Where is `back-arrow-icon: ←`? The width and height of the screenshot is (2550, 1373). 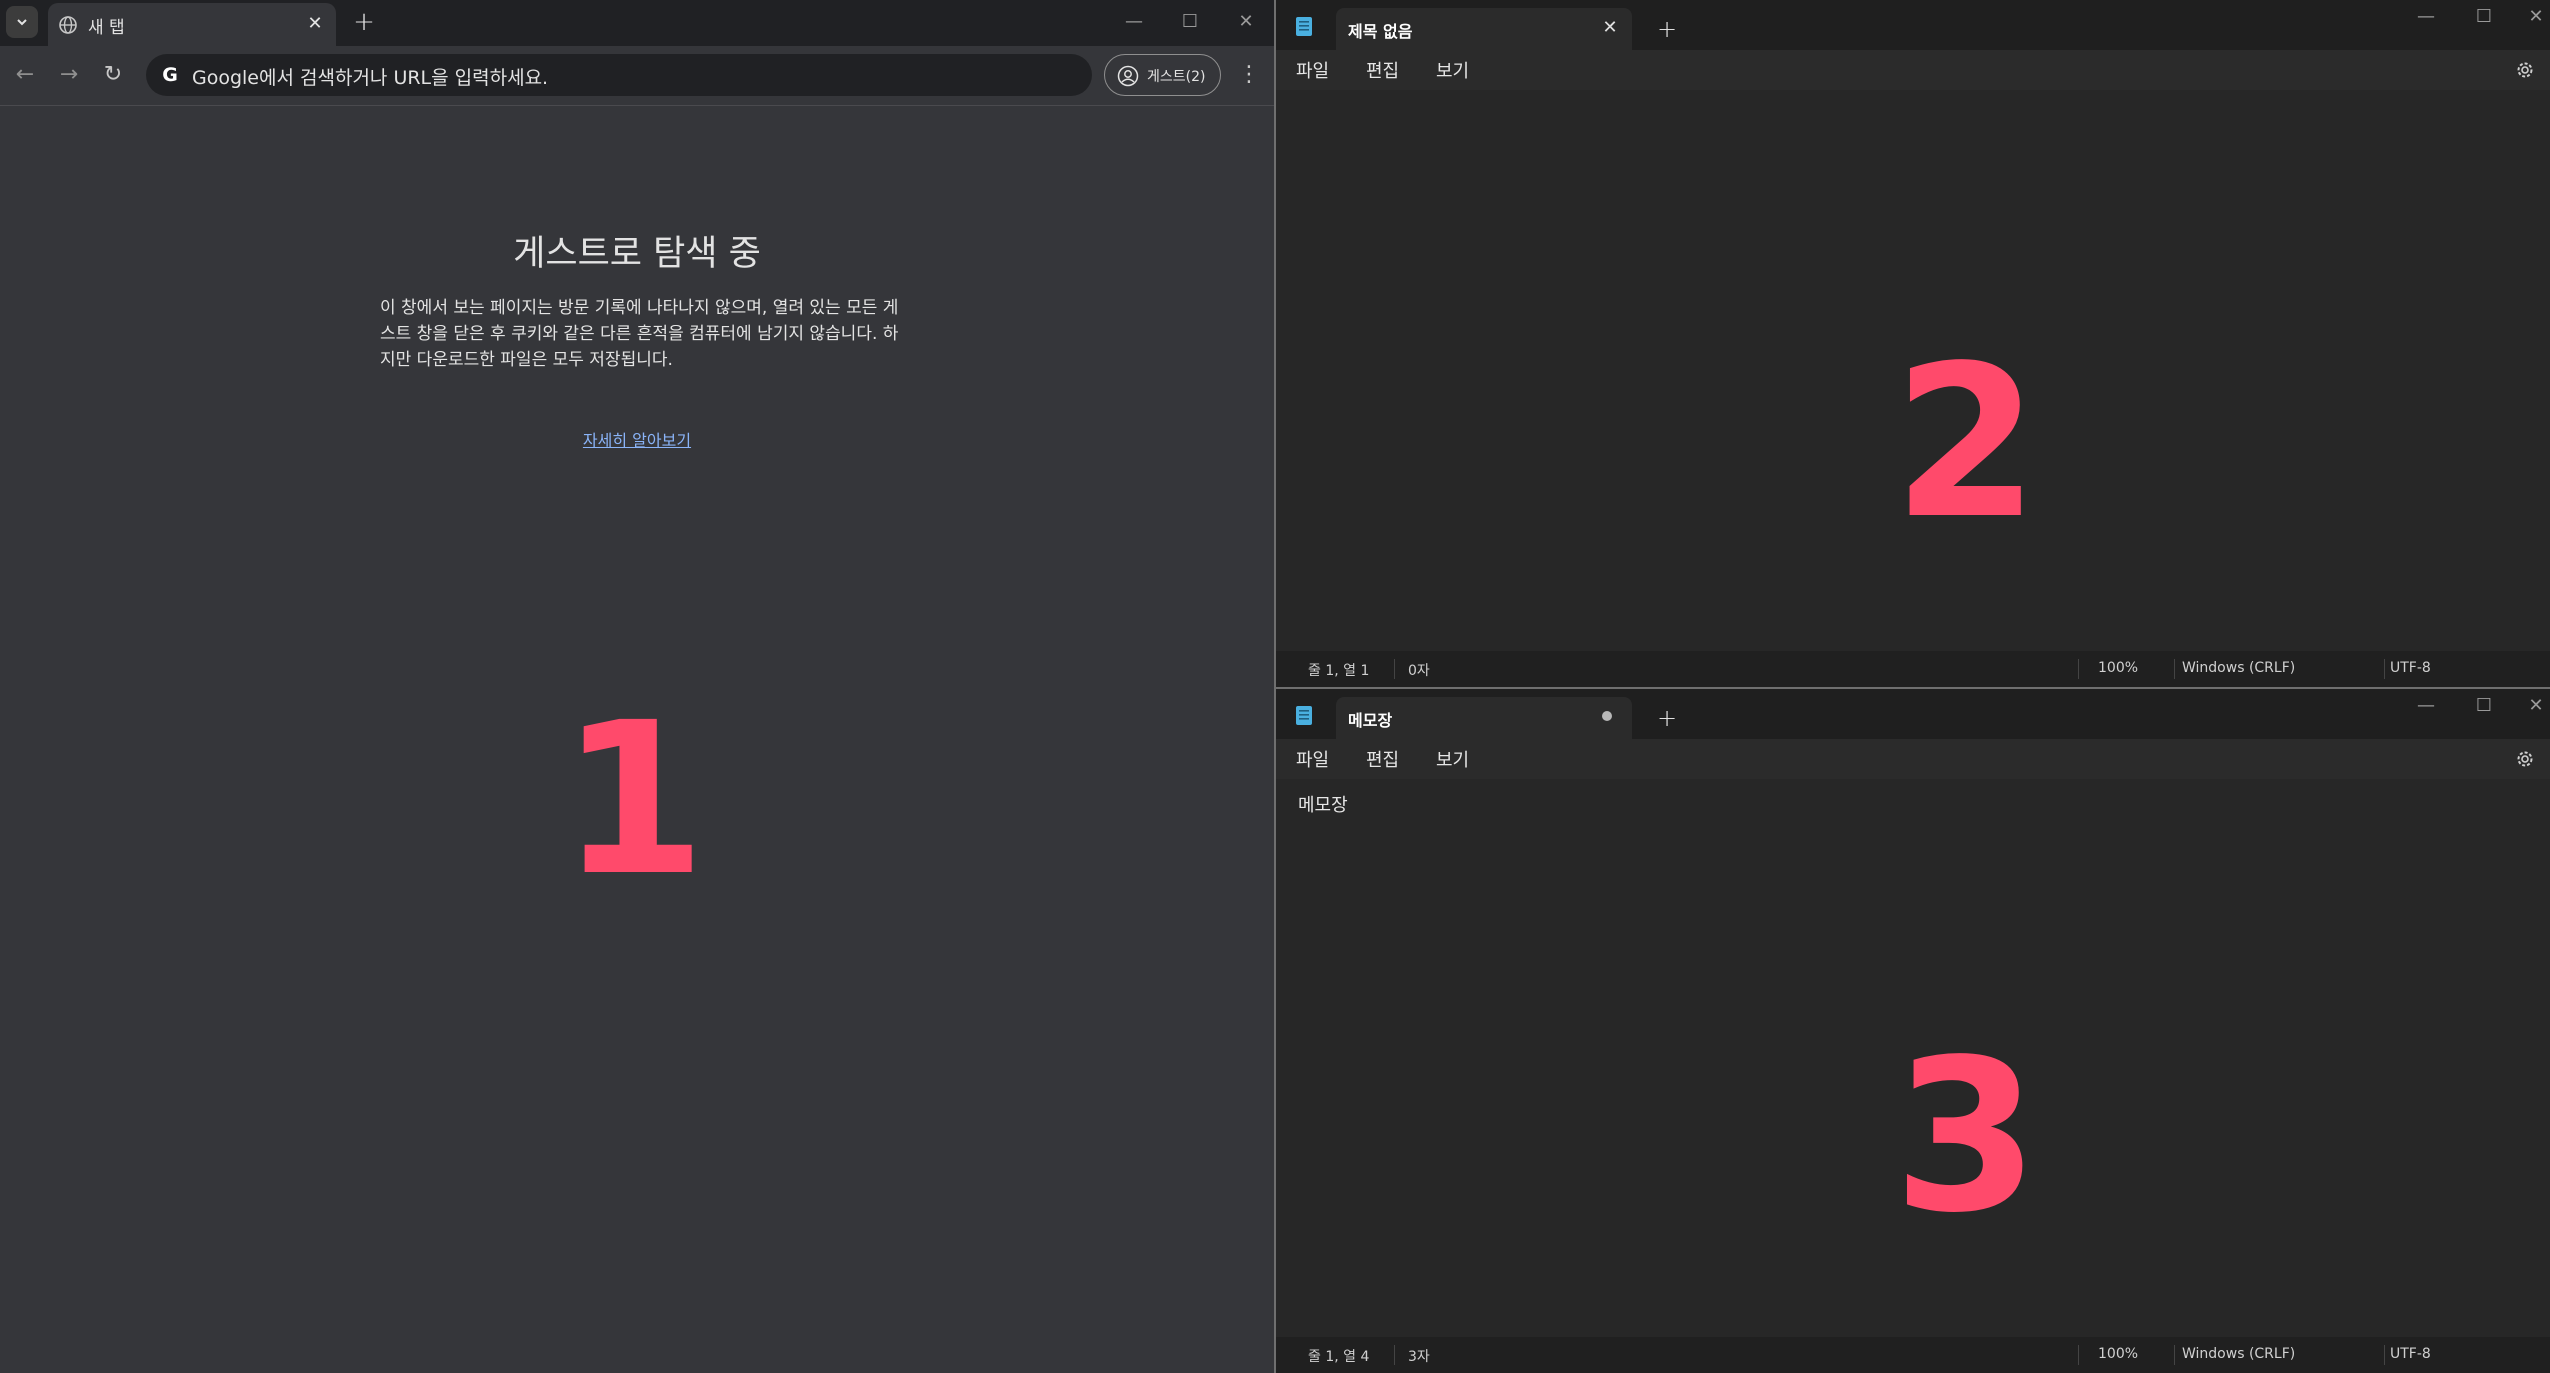
back-arrow-icon: ← is located at coordinates (25, 75).